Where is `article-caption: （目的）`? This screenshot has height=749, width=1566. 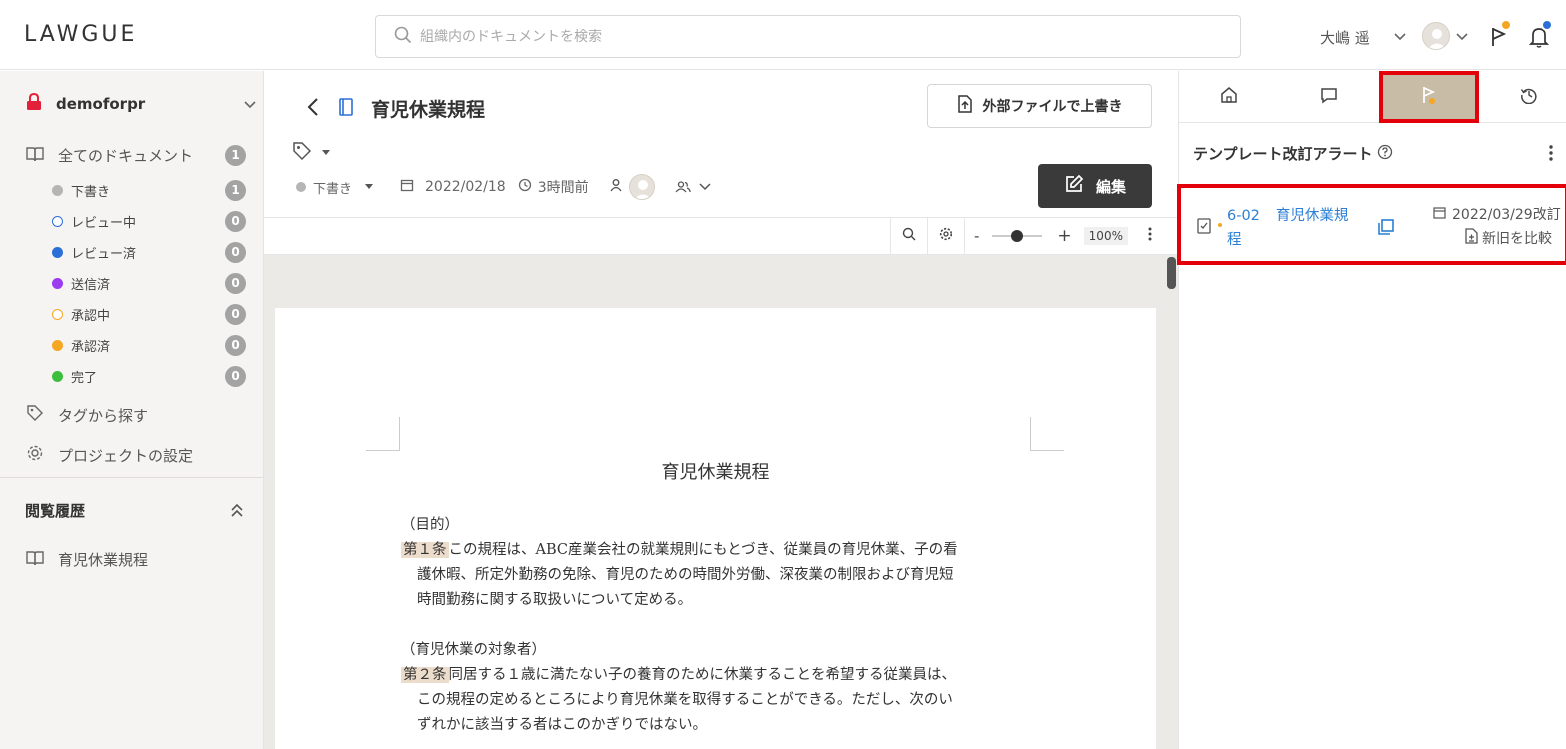 article-caption: （目的） is located at coordinates (430, 525).